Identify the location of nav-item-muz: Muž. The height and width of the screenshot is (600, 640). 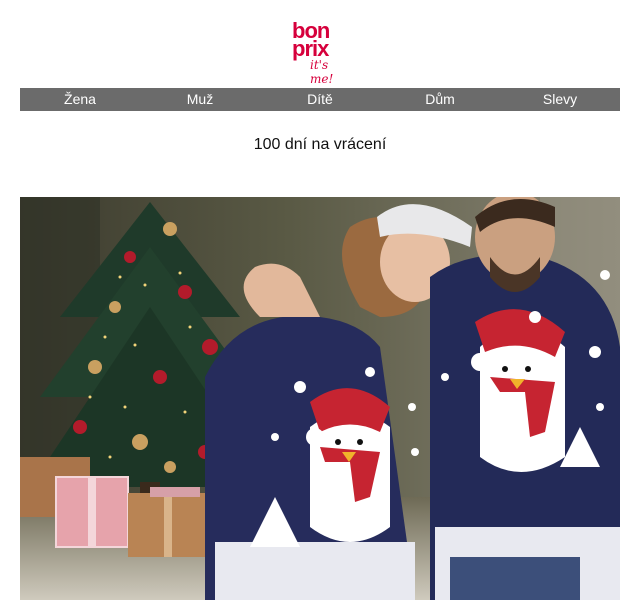
(200, 99).